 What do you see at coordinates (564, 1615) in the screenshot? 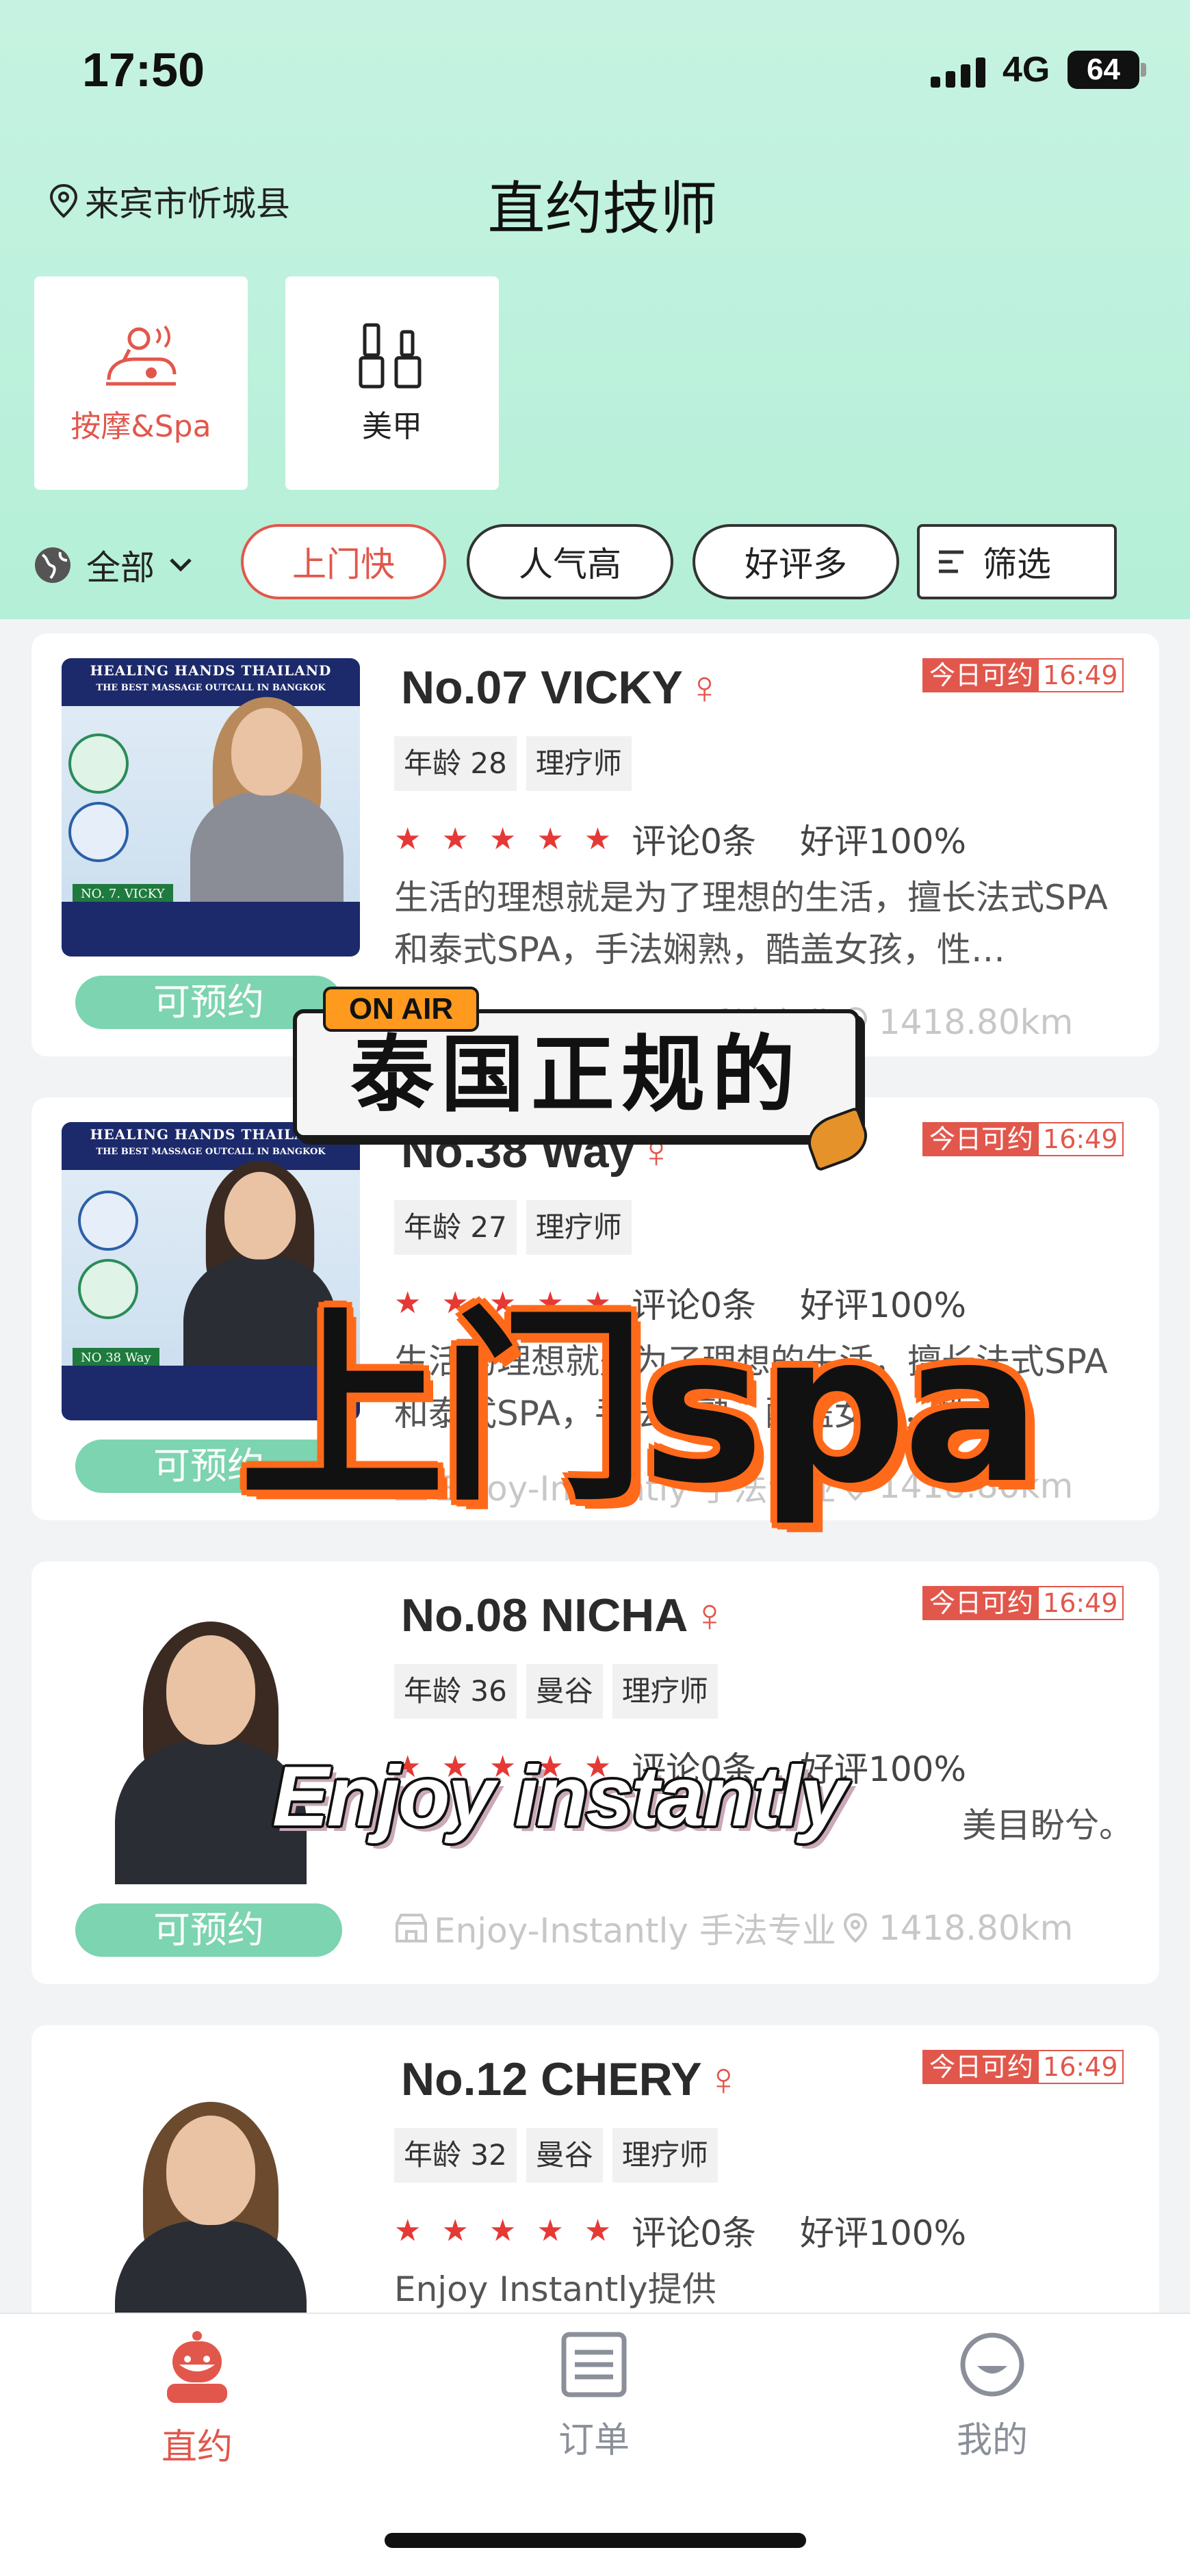
I see `therapist-name: No.08 NICHA♀` at bounding box center [564, 1615].